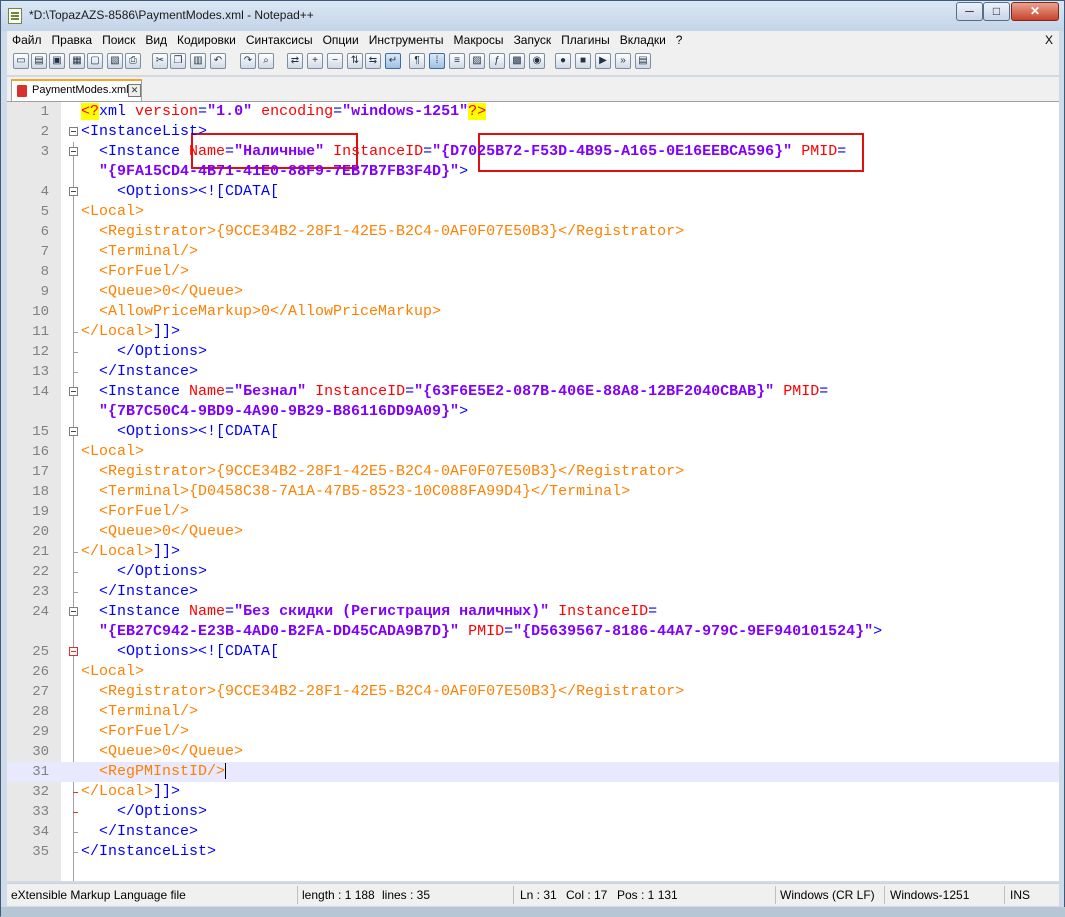 This screenshot has width=1065, height=917. What do you see at coordinates (996, 11) in the screenshot?
I see `maximize-button: □` at bounding box center [996, 11].